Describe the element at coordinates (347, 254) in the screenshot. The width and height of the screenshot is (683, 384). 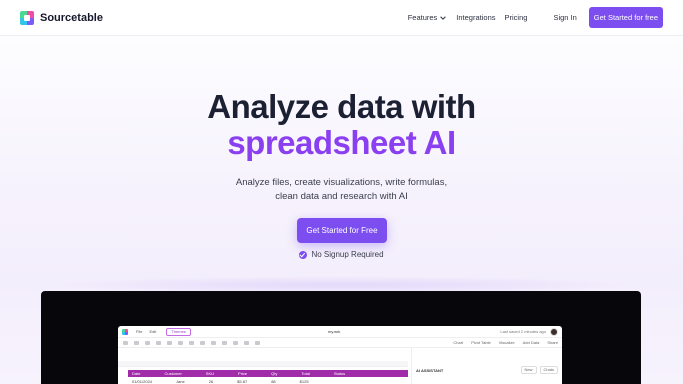
I see `no-signup-text: No Signup Required` at that location.